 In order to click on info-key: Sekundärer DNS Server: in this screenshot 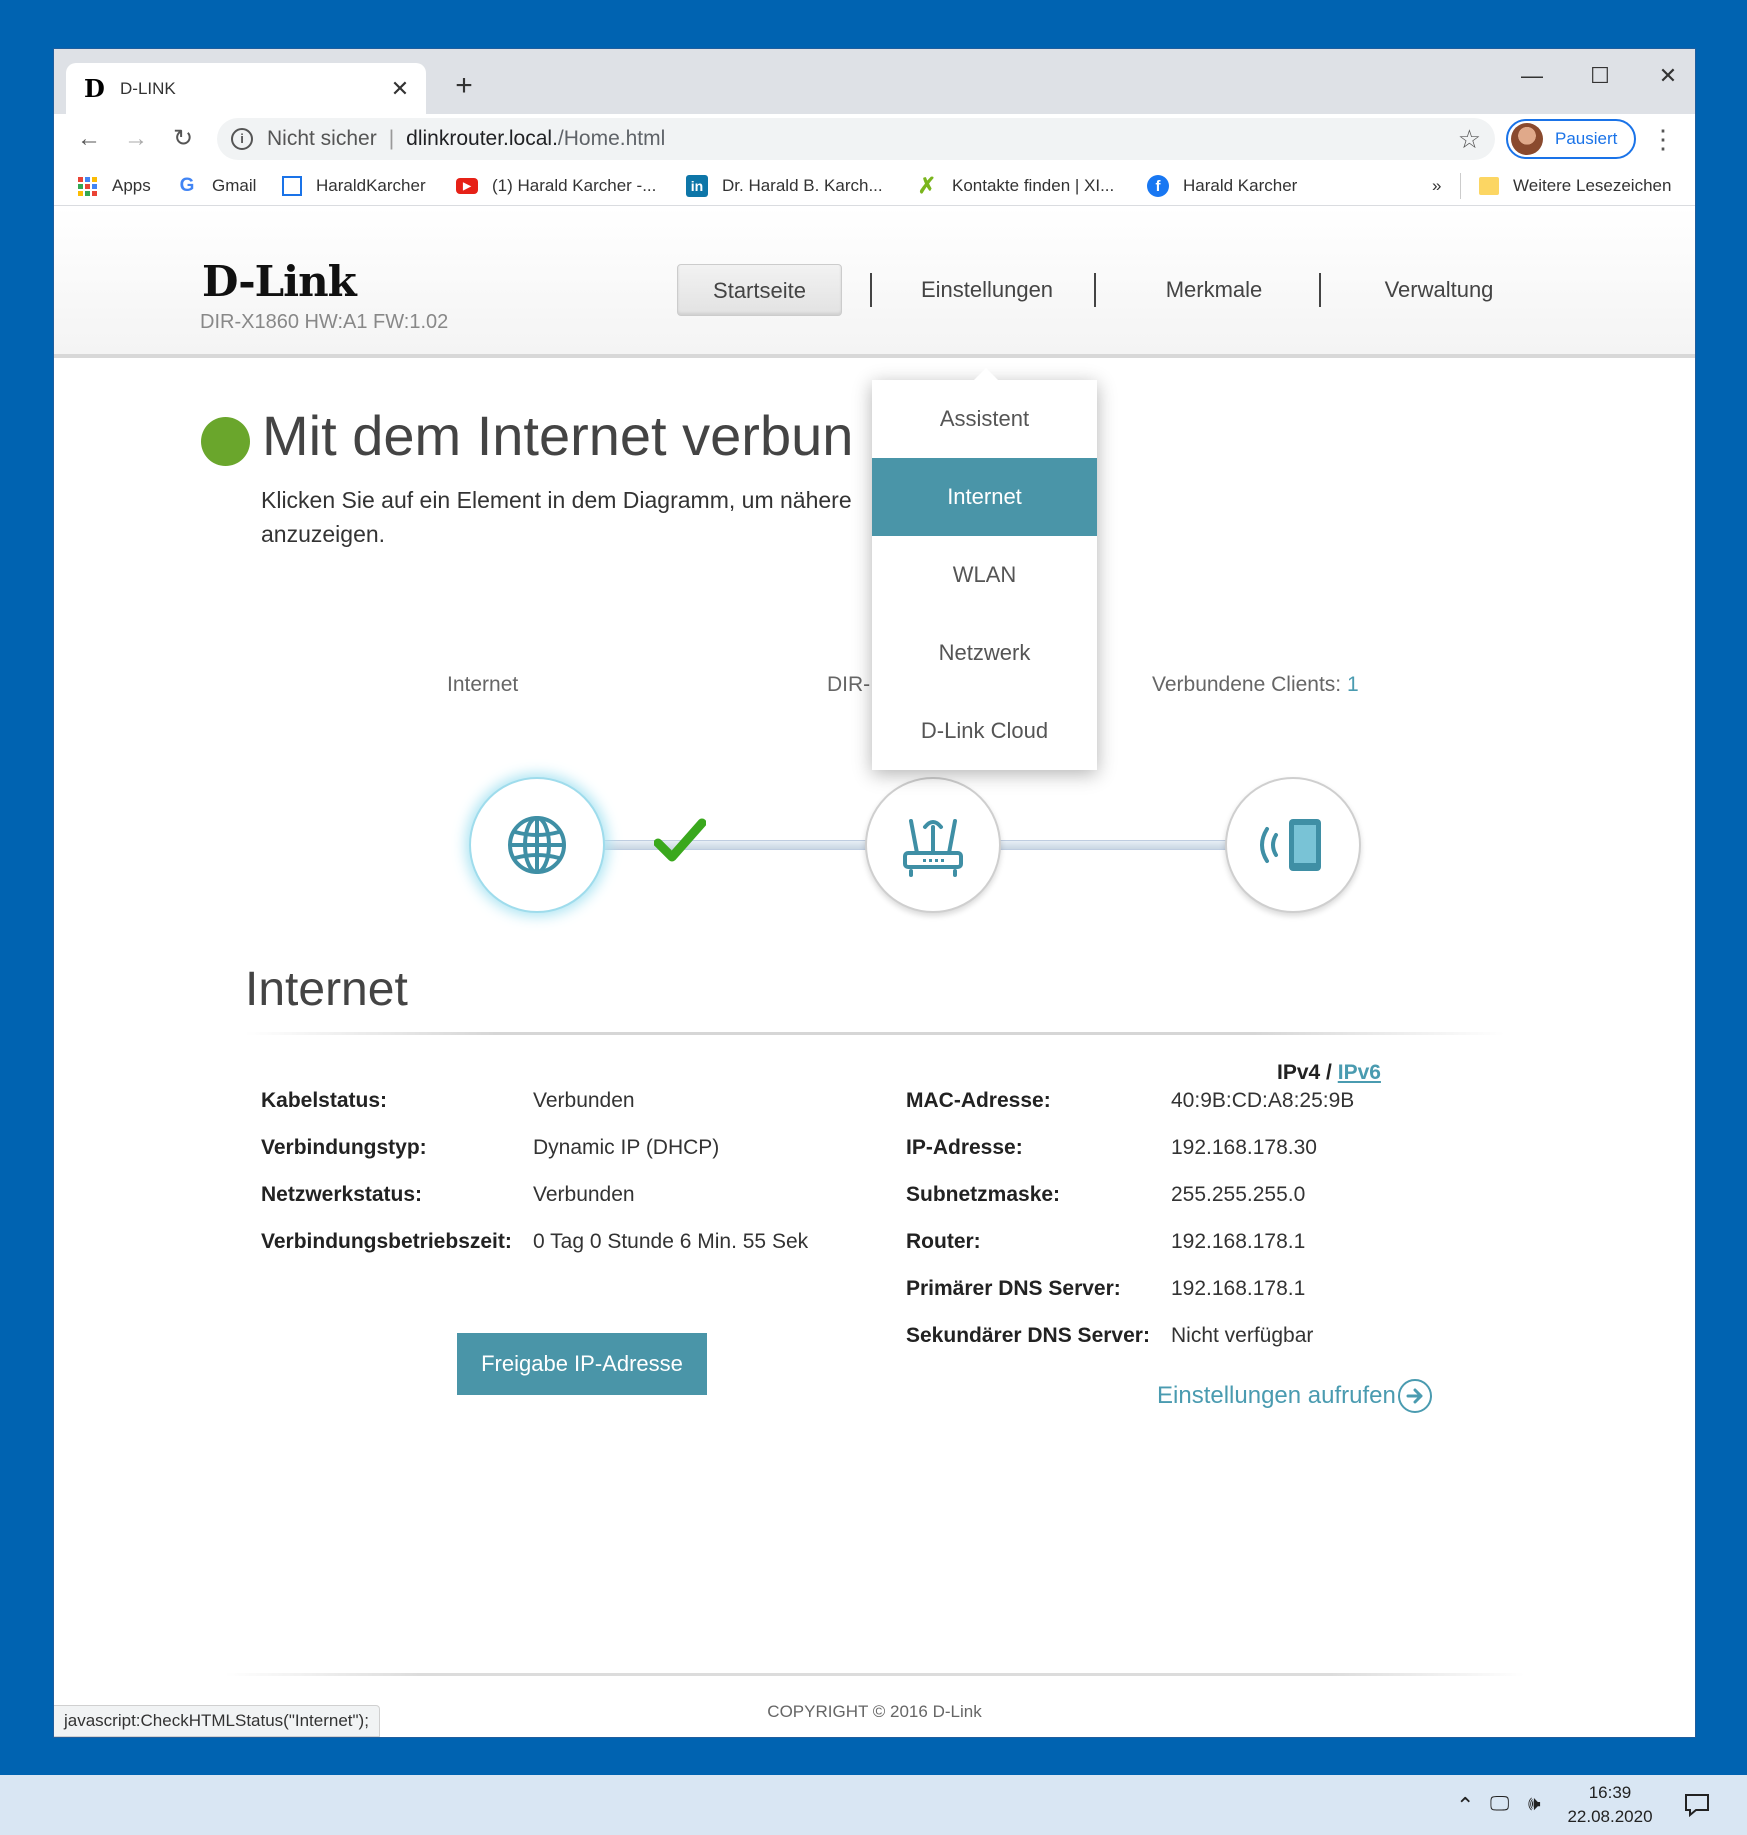, I will do `click(1028, 1335)`.